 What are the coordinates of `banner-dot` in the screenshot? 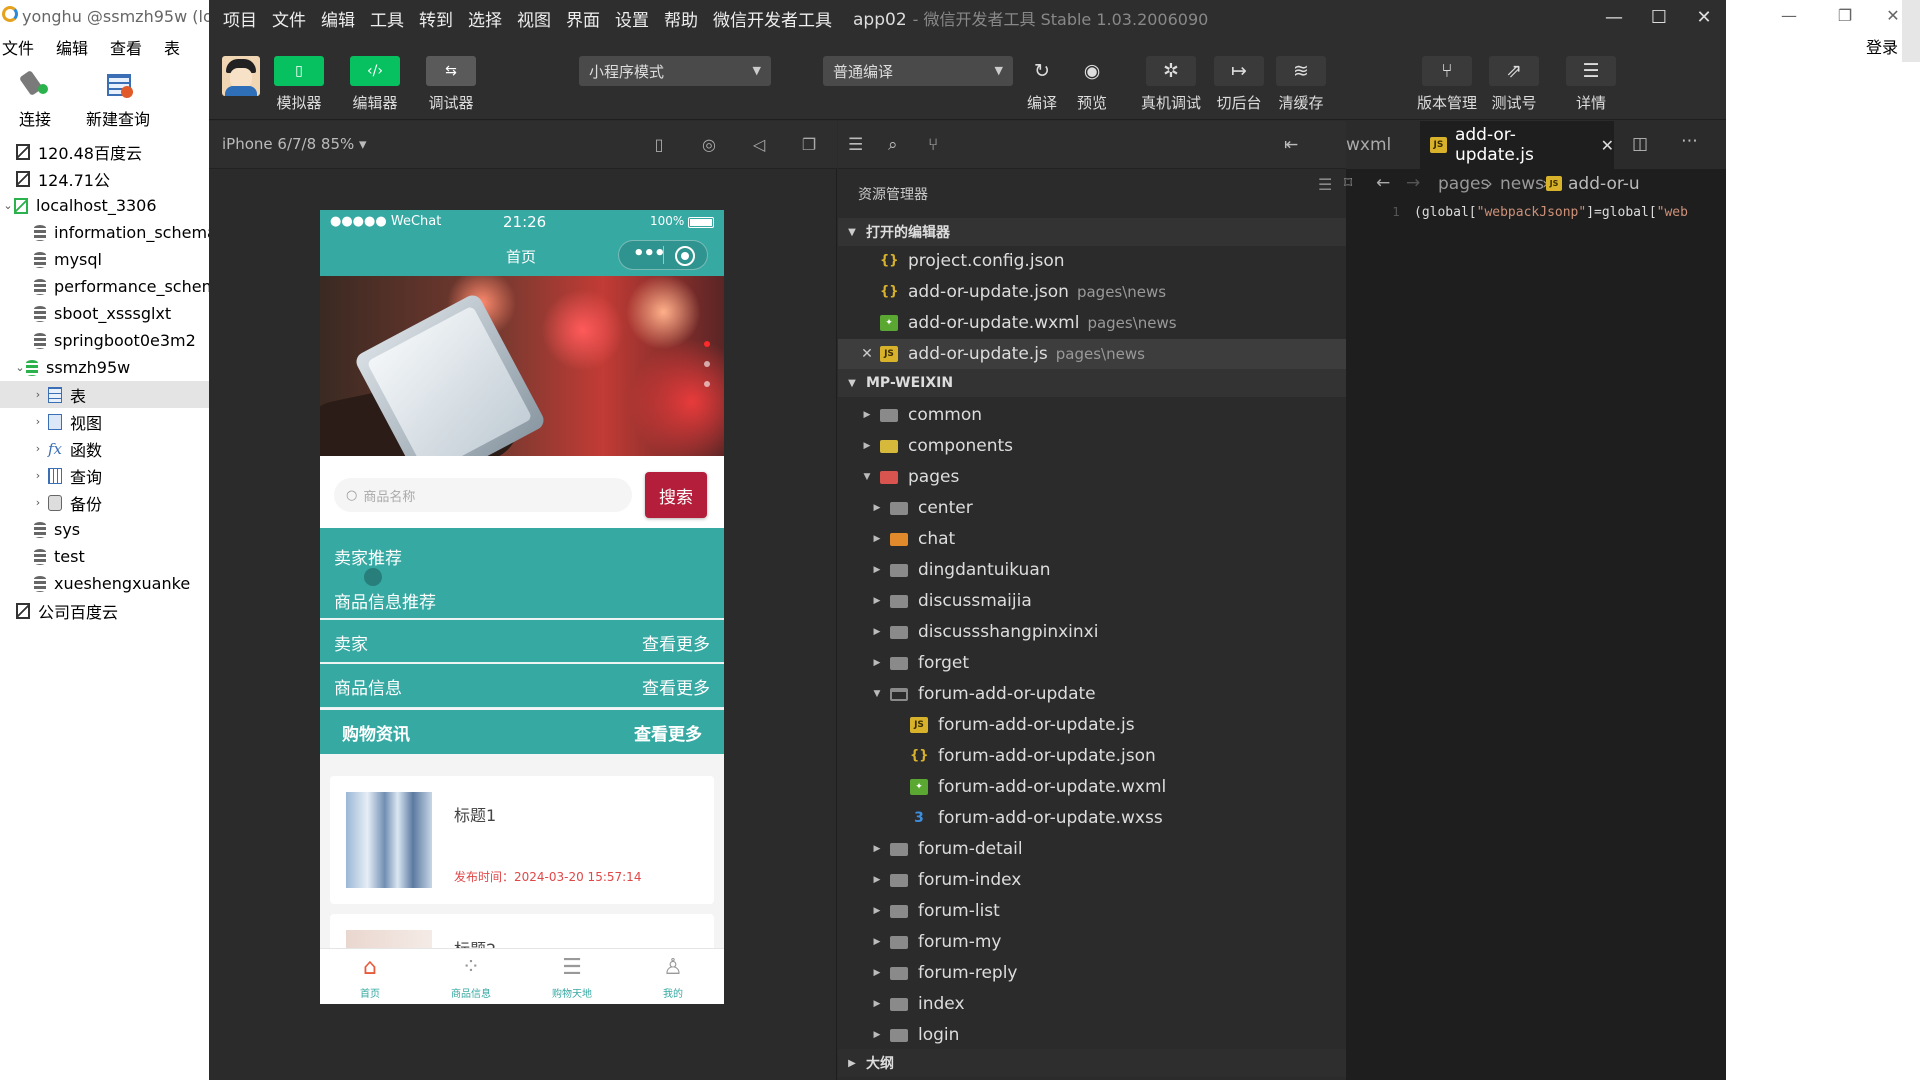 It's located at (707, 384).